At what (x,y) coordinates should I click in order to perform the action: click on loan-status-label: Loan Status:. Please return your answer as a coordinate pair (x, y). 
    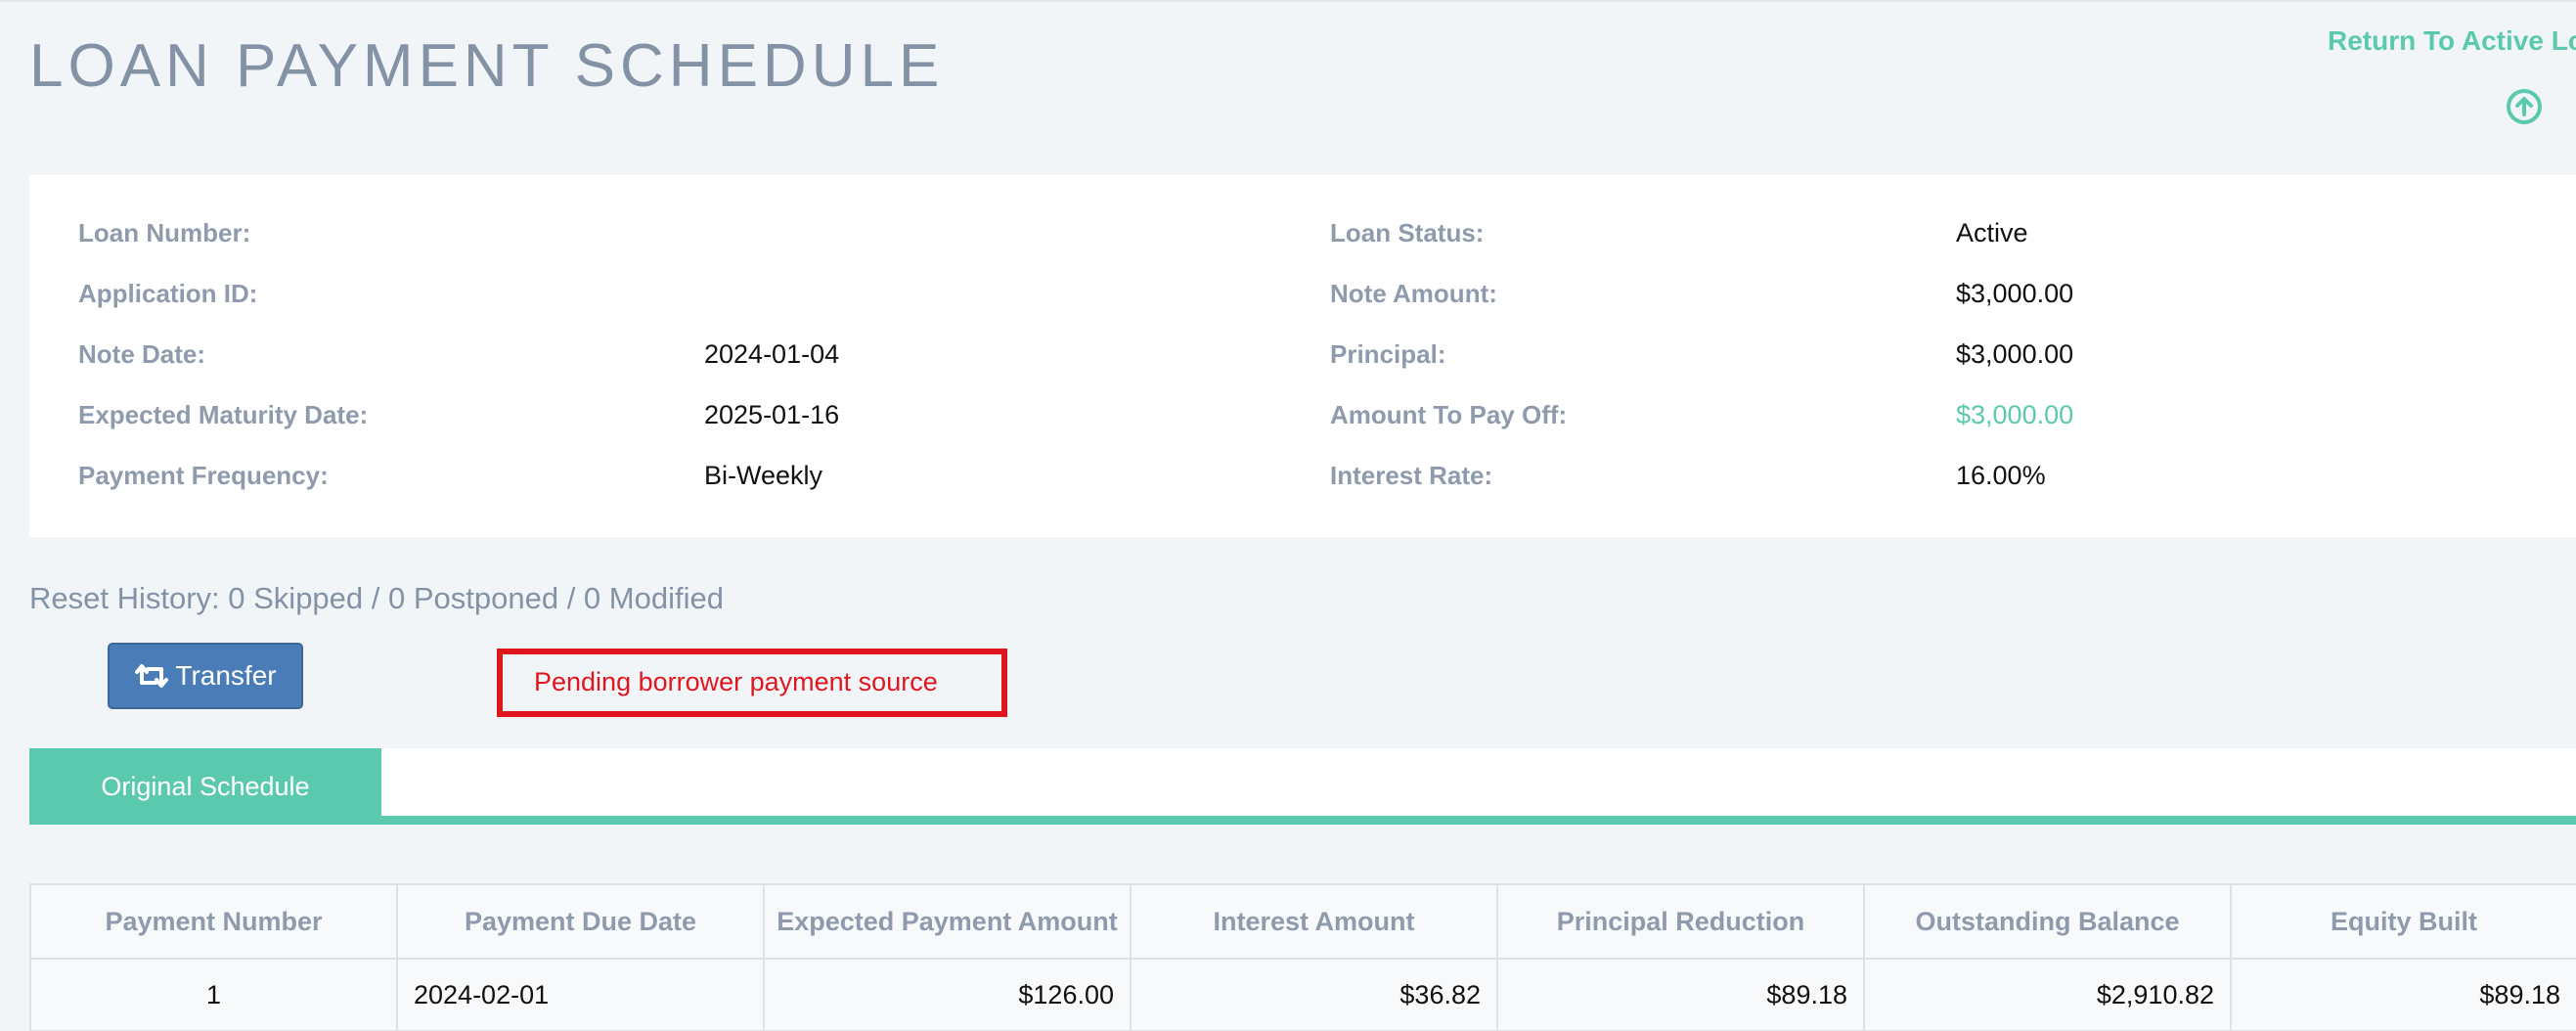
    Looking at the image, I should click on (1407, 232).